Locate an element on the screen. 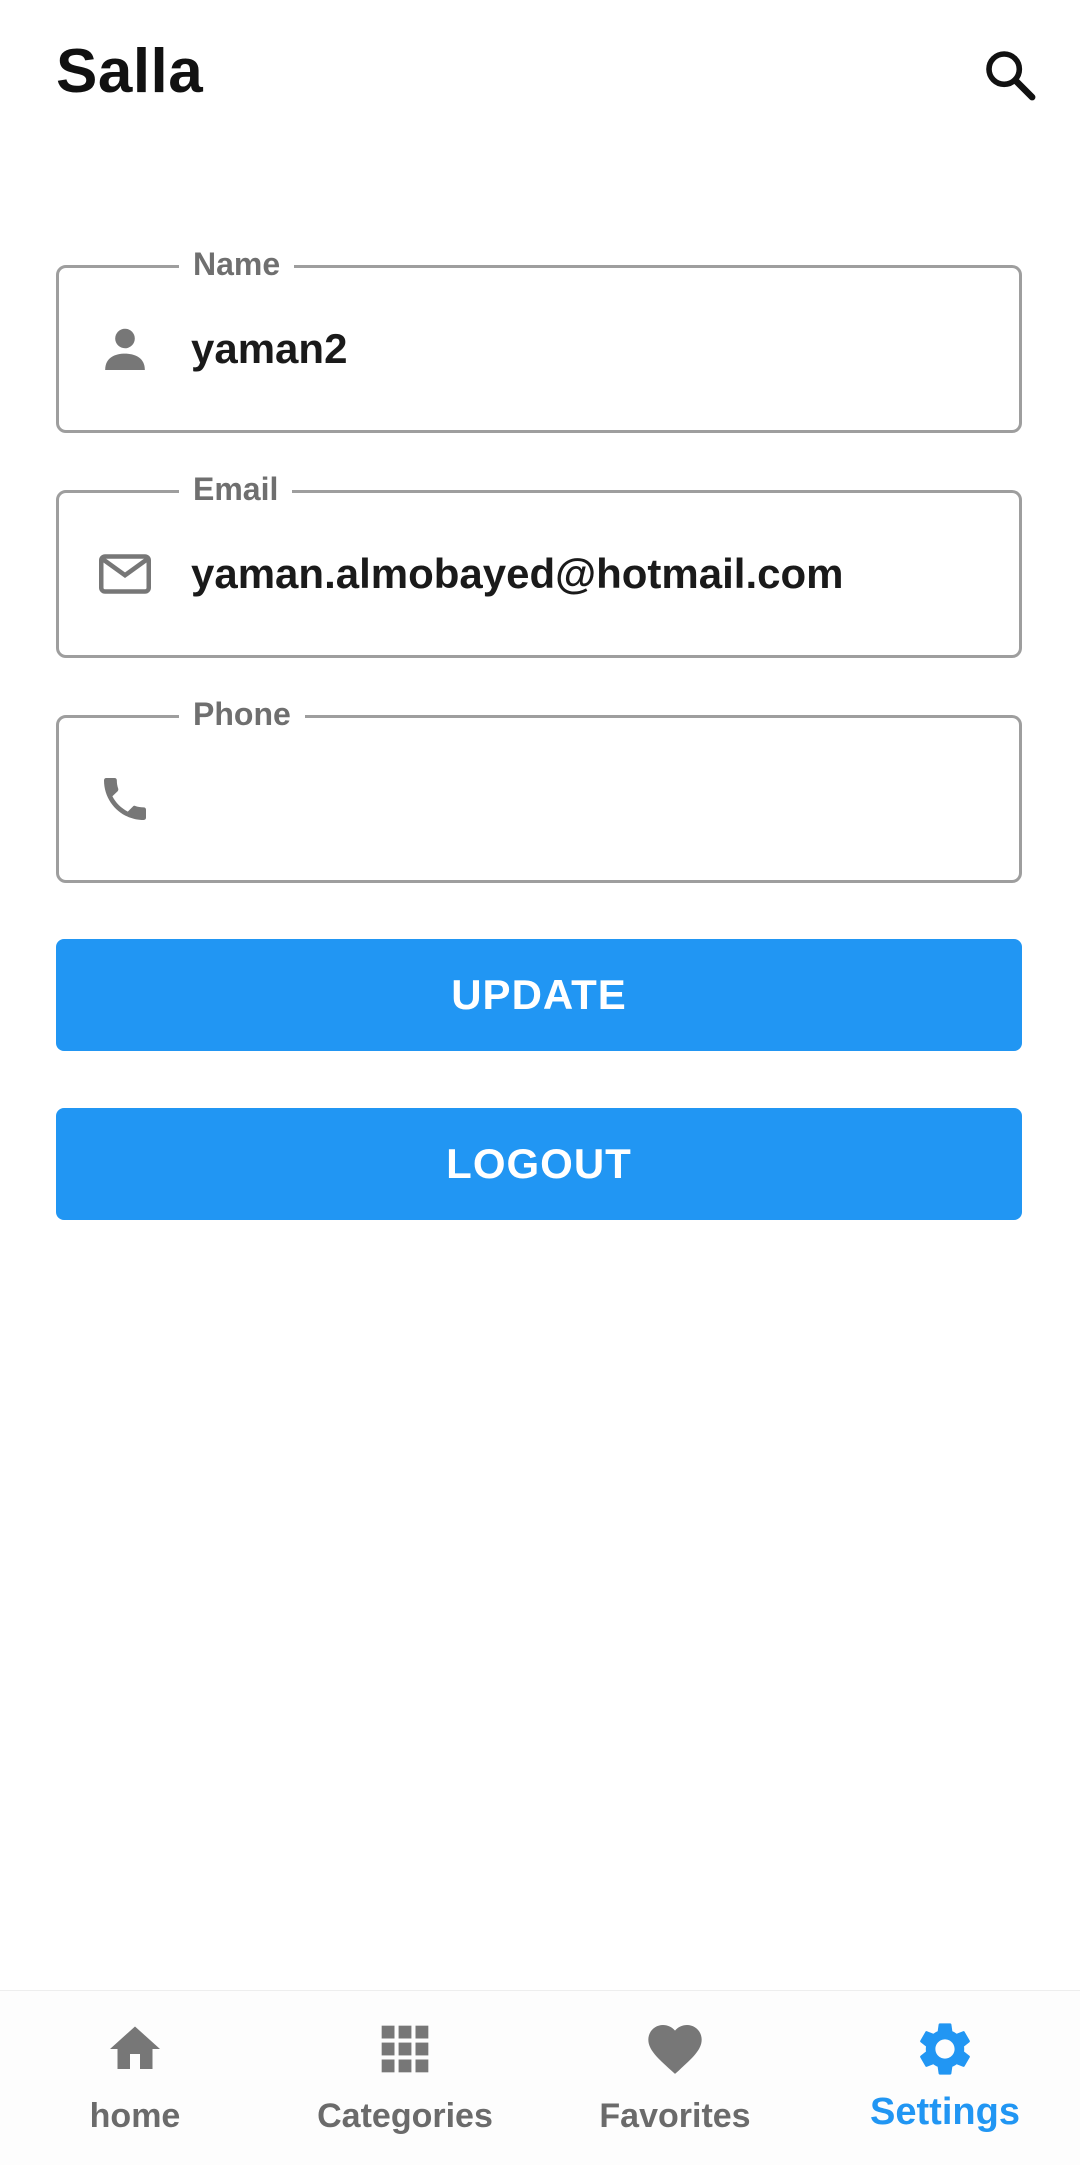 This screenshot has height=2165, width=1080. email-field-label: Email is located at coordinates (236, 489).